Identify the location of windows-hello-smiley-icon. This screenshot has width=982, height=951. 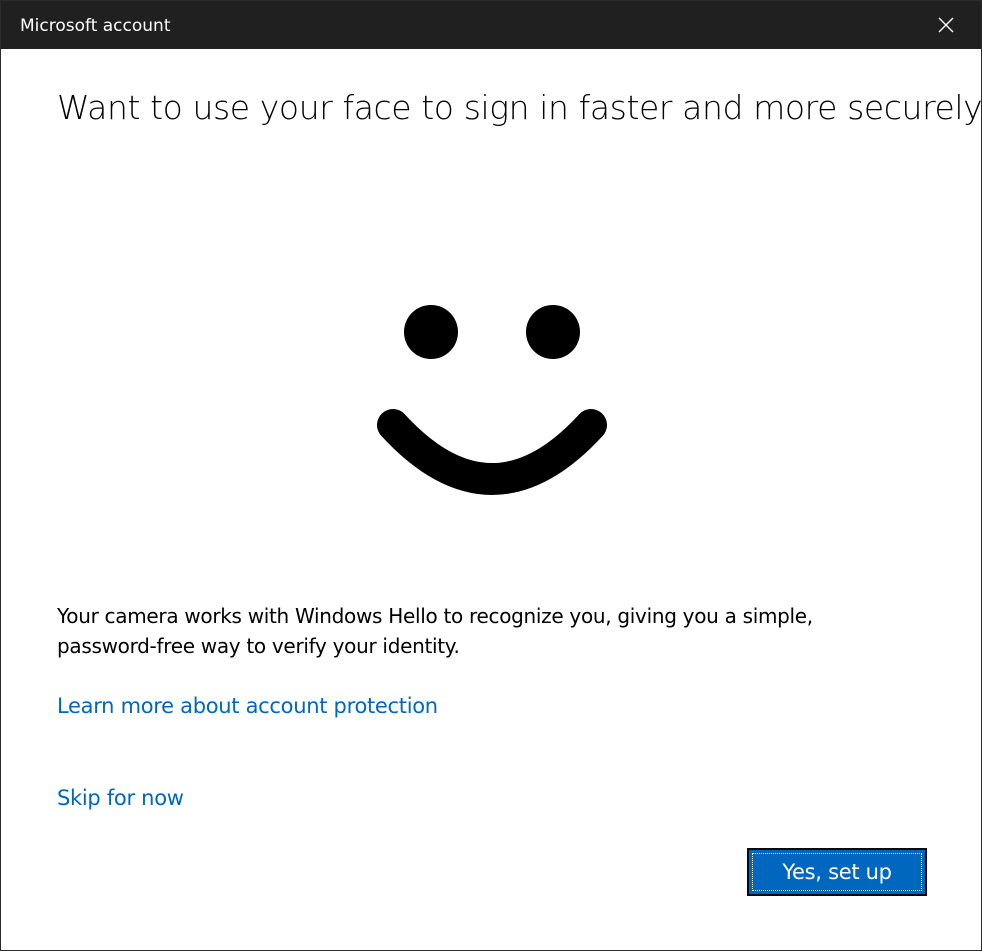
(492, 400).